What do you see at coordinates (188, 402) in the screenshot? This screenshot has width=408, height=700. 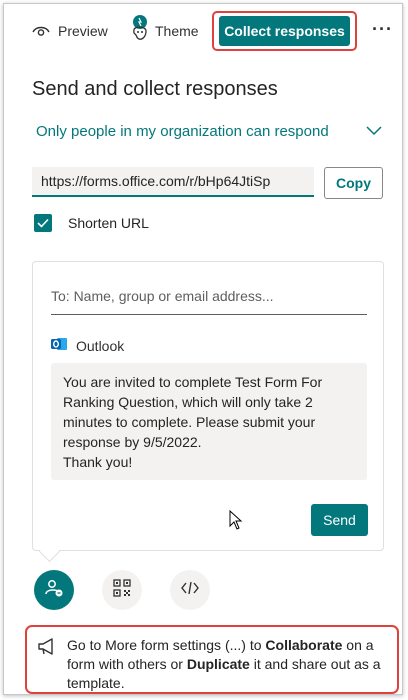 I see `message-line: Ranking Question, which will only take 2` at bounding box center [188, 402].